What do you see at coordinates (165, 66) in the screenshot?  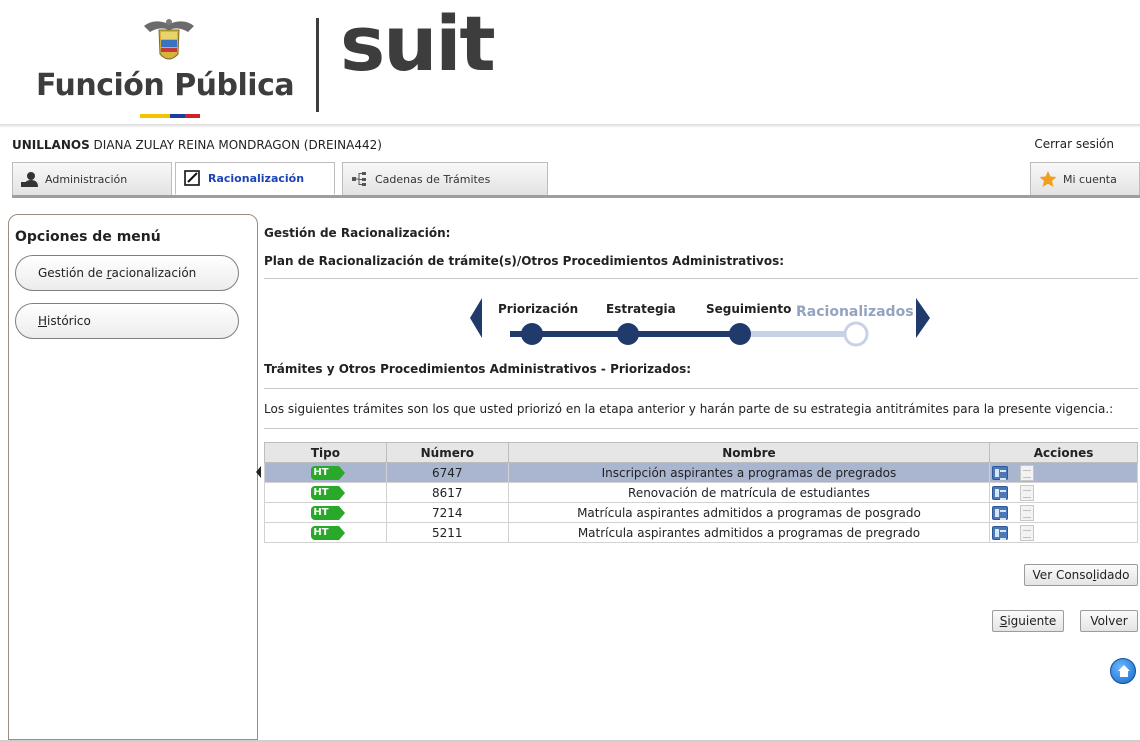 I see `funcion-publica-logo: Función Pública` at bounding box center [165, 66].